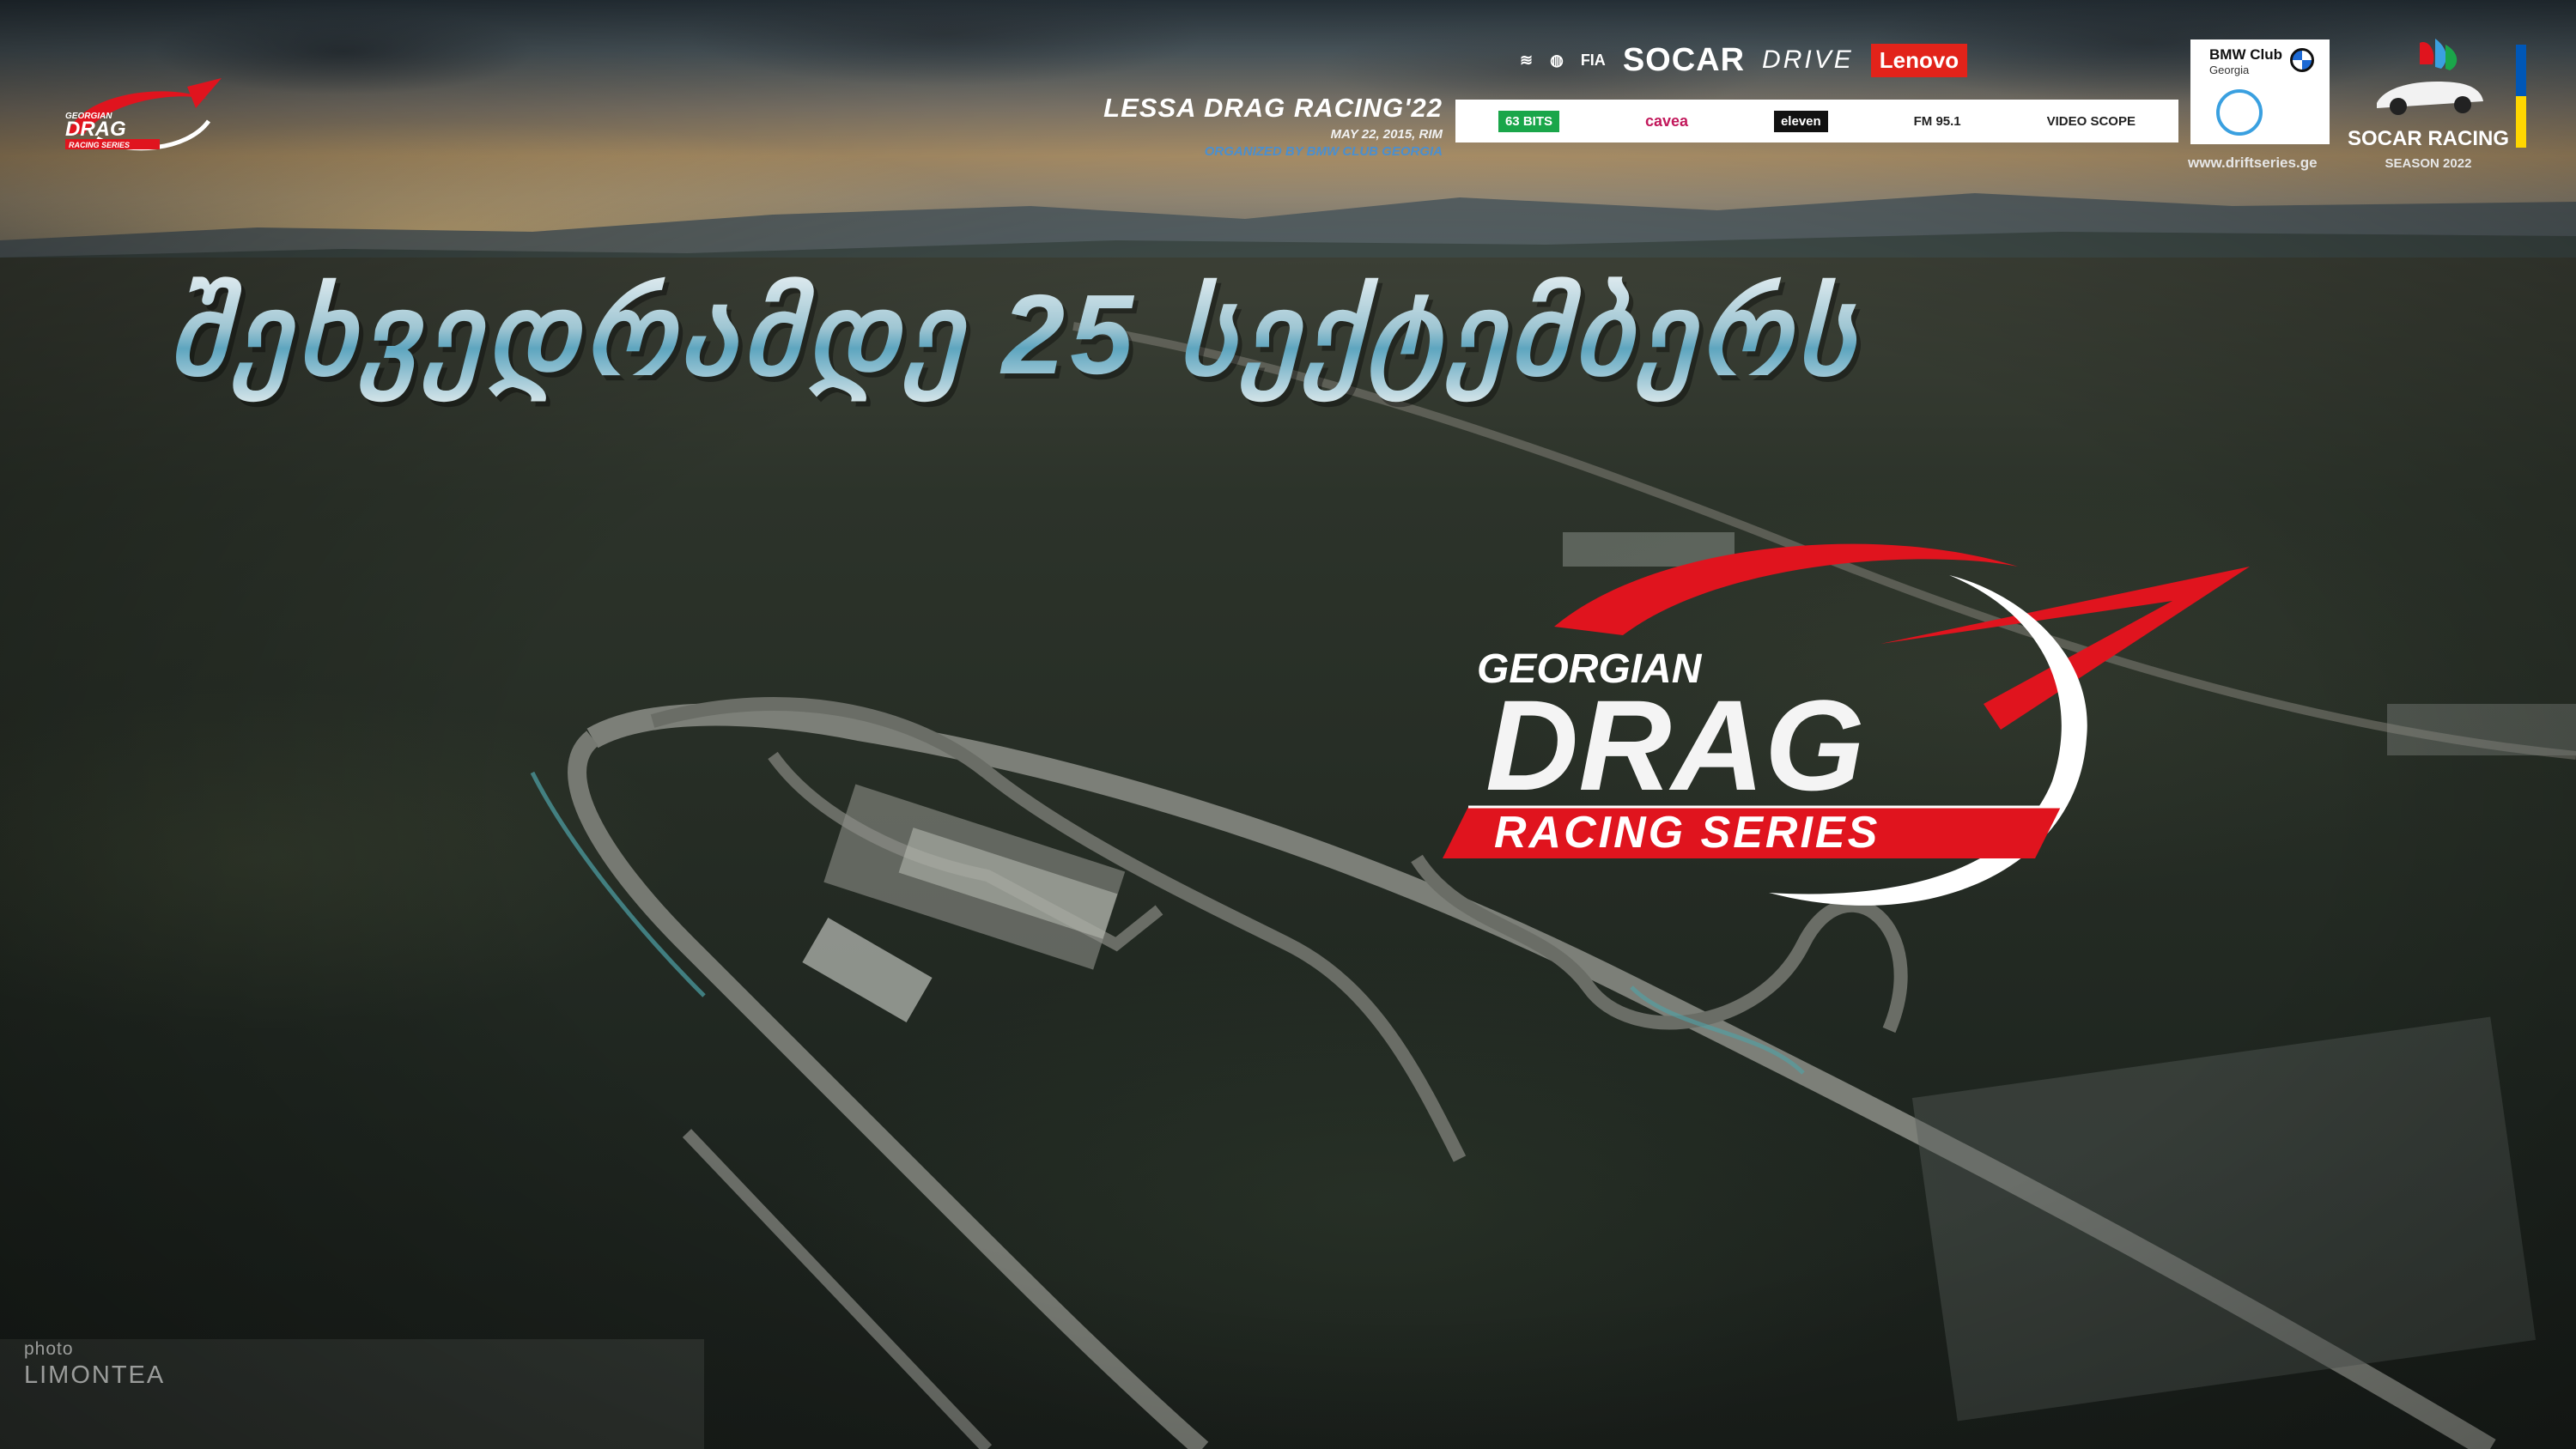 The width and height of the screenshot is (2576, 1449). What do you see at coordinates (1687, 833) in the screenshot?
I see `logo-line-racing-series: RACING SERIES` at bounding box center [1687, 833].